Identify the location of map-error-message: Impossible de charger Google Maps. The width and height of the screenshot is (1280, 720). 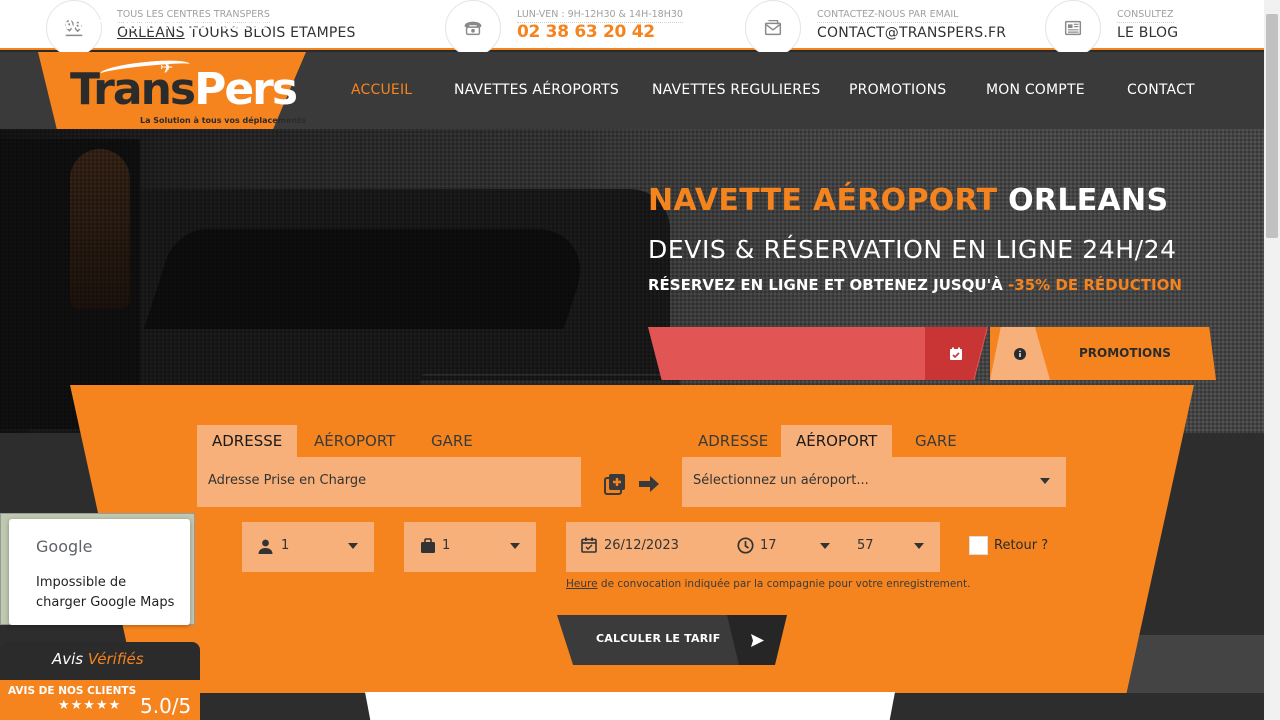
(105, 592).